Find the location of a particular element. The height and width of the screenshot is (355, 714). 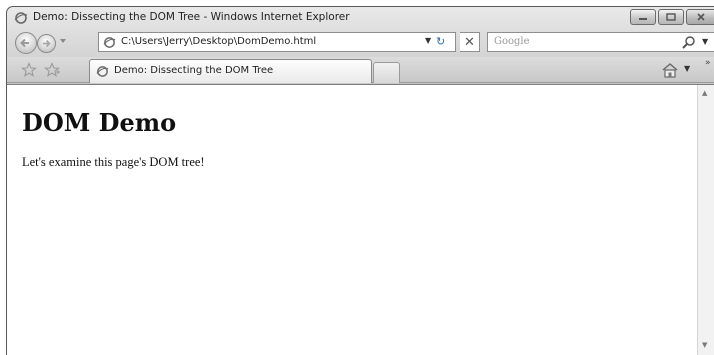

minimize-button is located at coordinates (643, 17).